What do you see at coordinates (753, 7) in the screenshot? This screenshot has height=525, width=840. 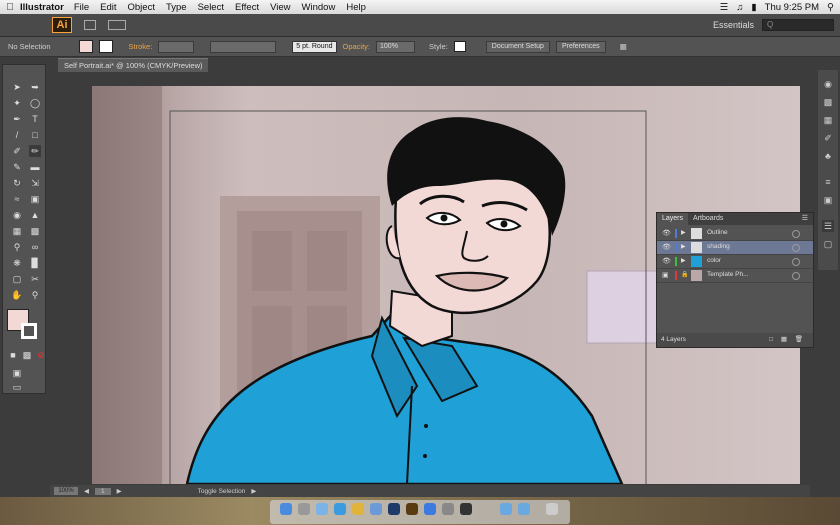 I see `battery-icon: ▮` at bounding box center [753, 7].